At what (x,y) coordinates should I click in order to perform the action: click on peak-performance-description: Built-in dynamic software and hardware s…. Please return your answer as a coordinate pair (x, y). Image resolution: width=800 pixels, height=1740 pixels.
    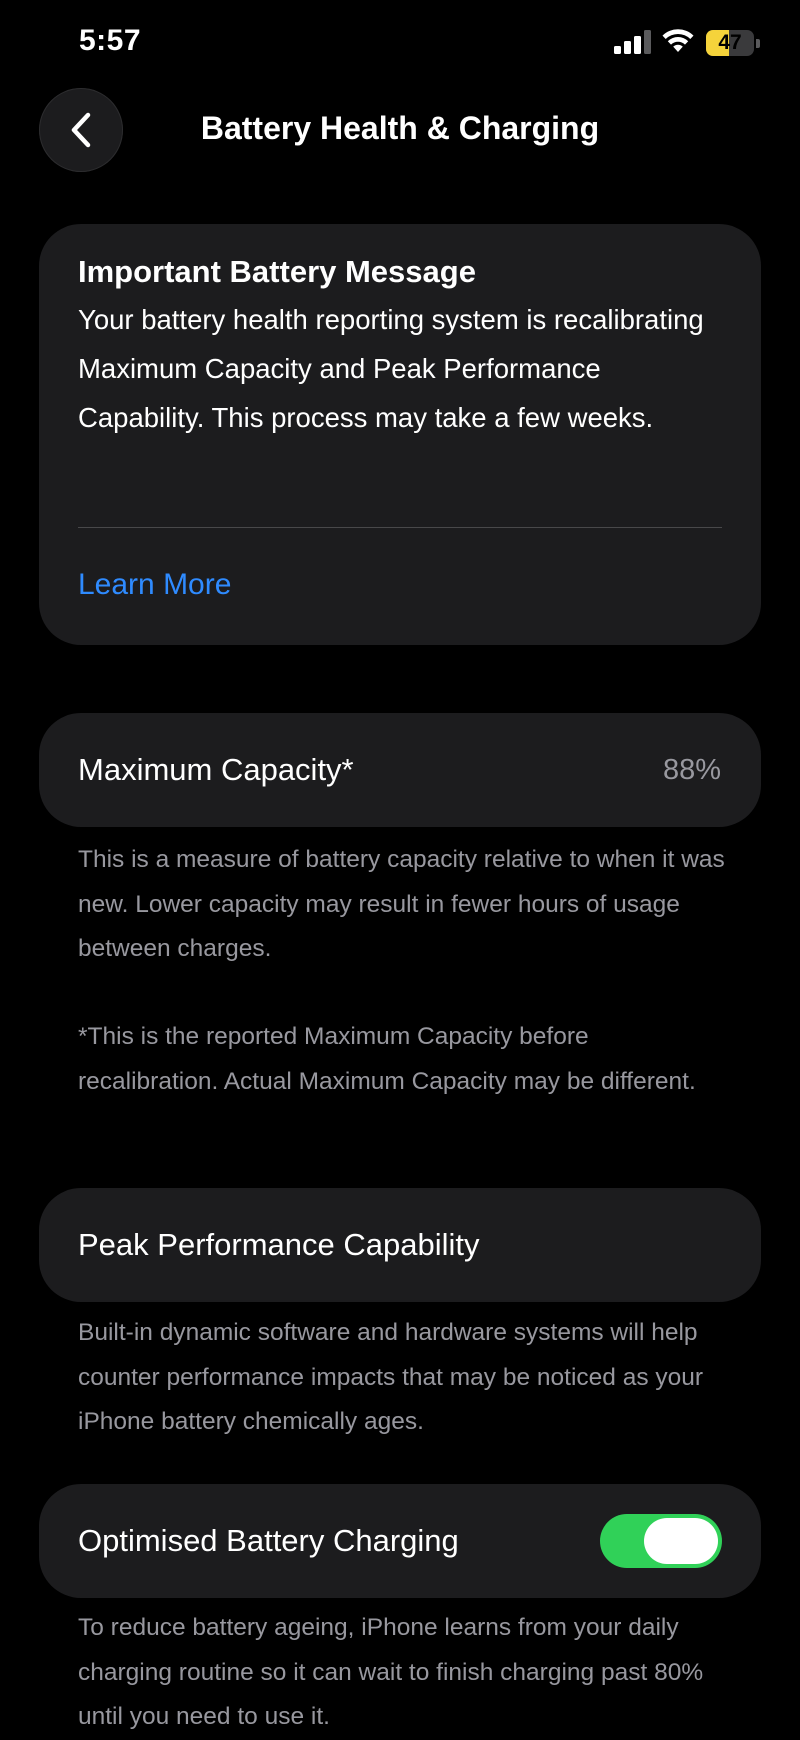
    Looking at the image, I should click on (391, 1377).